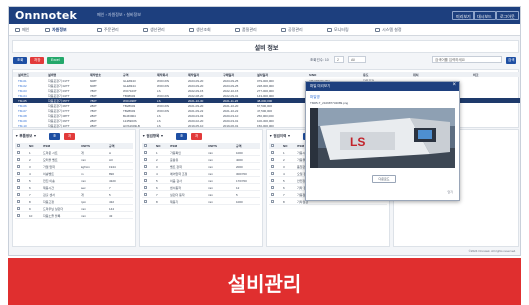 This screenshot has height=305, width=529. I want to click on list-item: 3 가열 압력 kgf/cm 1944, so click(74, 167).